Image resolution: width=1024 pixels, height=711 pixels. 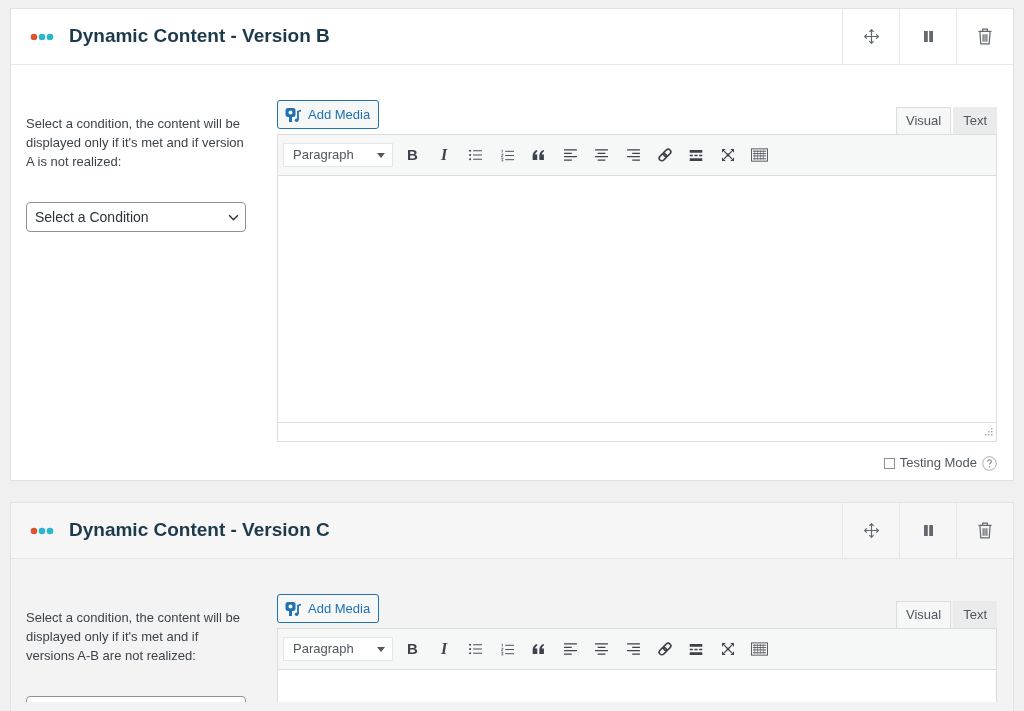 I want to click on help-icon, so click(x=989, y=463).